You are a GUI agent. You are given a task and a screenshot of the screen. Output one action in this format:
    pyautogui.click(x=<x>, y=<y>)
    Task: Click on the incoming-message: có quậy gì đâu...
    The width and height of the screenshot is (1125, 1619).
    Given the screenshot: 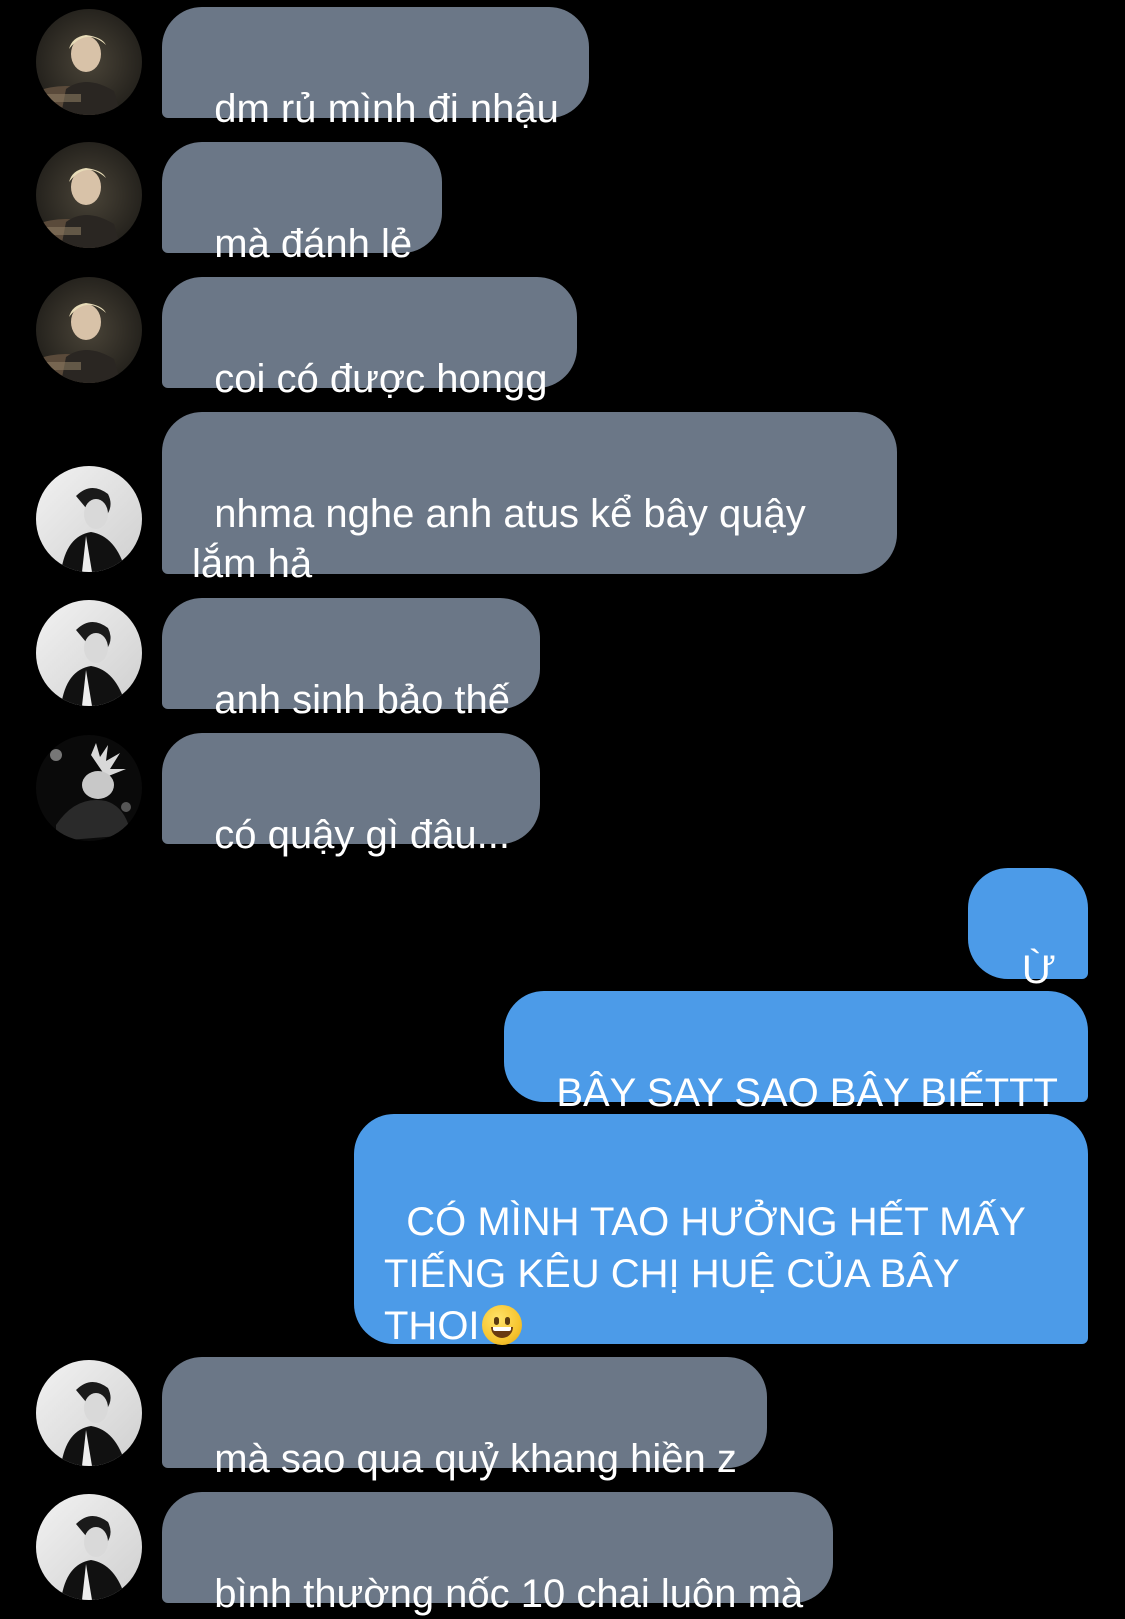 What is the action you would take?
    pyautogui.click(x=351, y=795)
    